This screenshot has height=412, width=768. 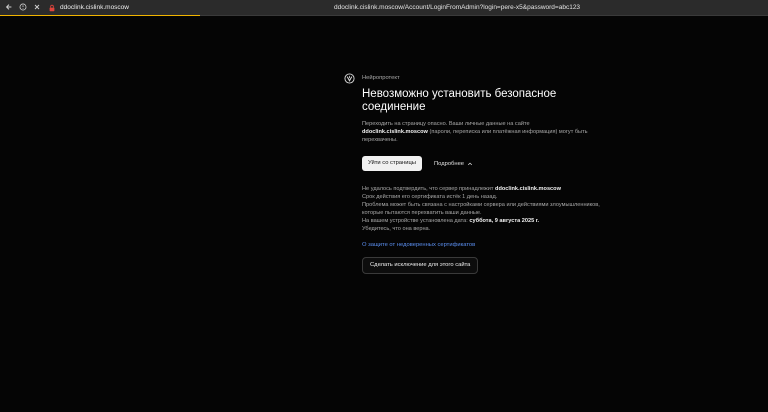 I want to click on desc-domain: ddoclink.cislink.moscow, so click(x=395, y=132).